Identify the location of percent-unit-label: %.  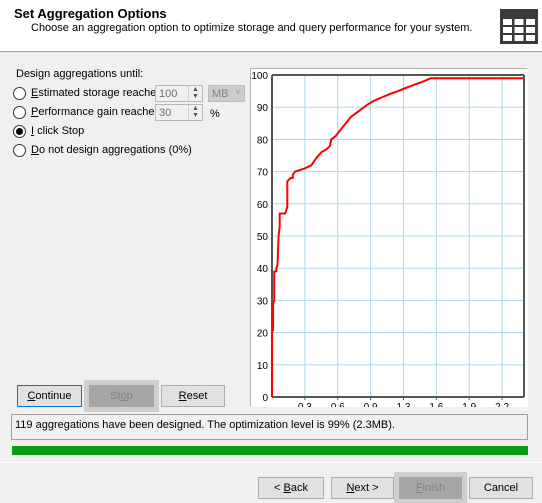
(215, 114).